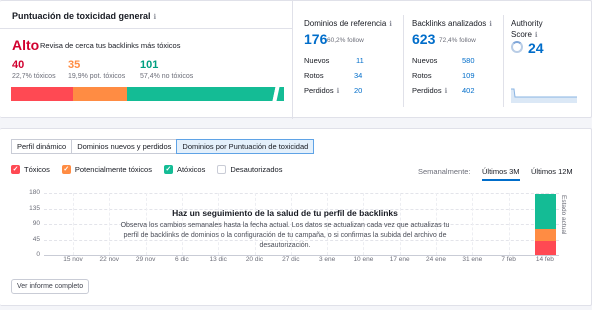  Describe the element at coordinates (360, 60) in the screenshot. I see `rd-new-value: 11` at that location.